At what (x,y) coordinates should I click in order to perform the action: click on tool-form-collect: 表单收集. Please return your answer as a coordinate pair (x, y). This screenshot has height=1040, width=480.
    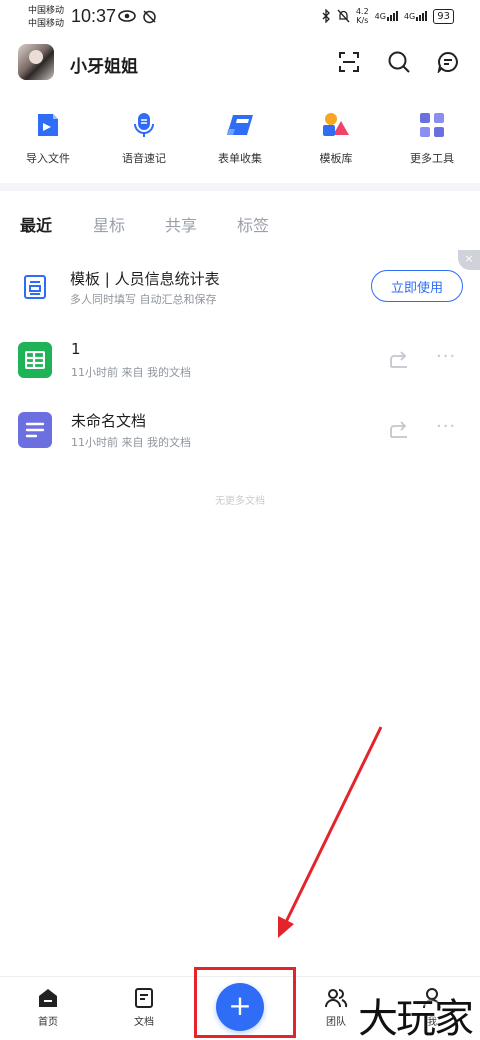
    Looking at the image, I should click on (240, 142).